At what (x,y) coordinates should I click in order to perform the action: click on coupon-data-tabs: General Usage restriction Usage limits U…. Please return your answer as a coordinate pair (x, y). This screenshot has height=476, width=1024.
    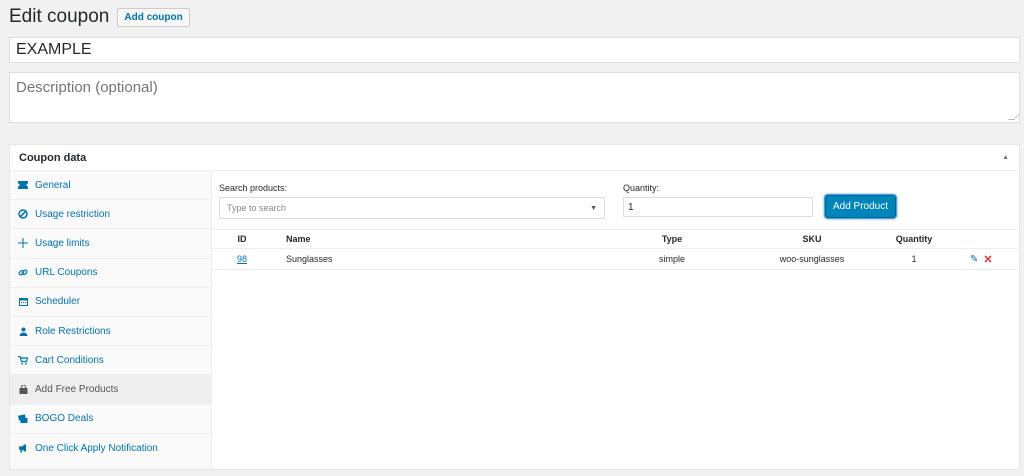
    Looking at the image, I should click on (111, 320).